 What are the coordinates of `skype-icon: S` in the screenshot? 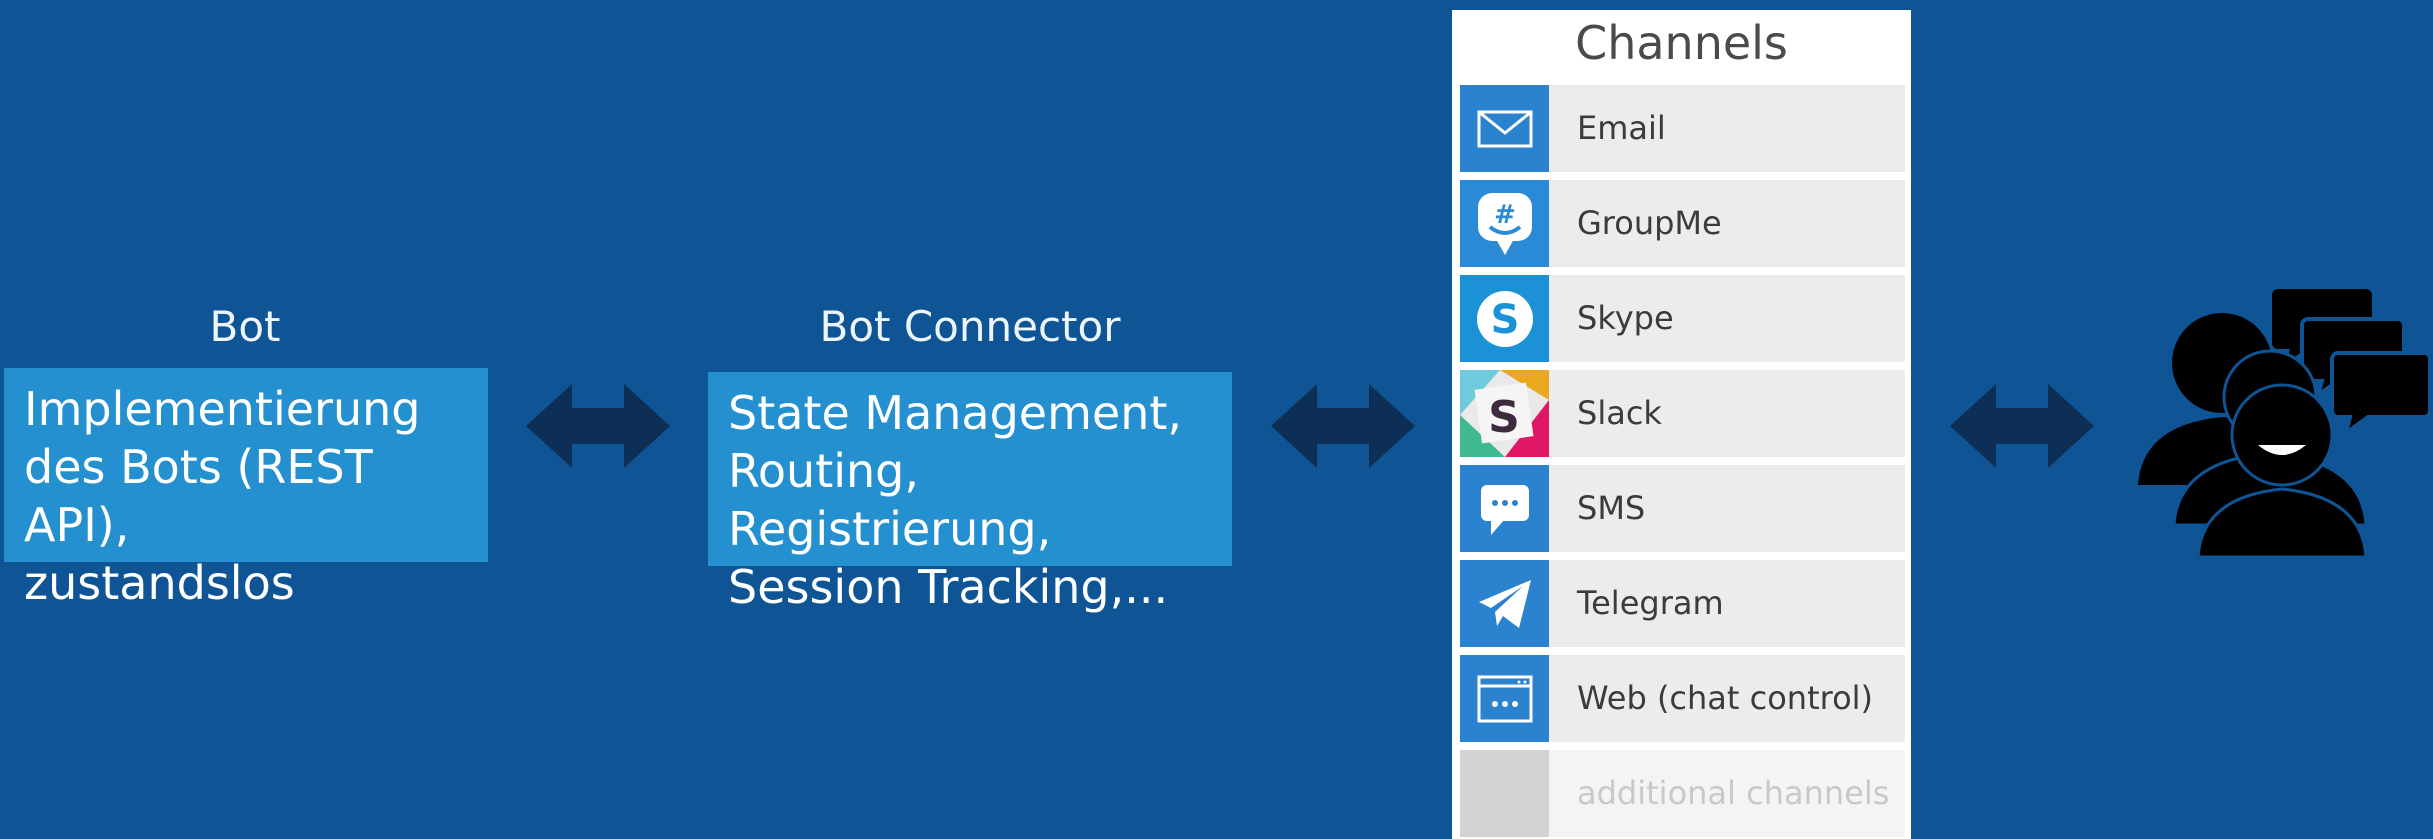 It's located at (1504, 318).